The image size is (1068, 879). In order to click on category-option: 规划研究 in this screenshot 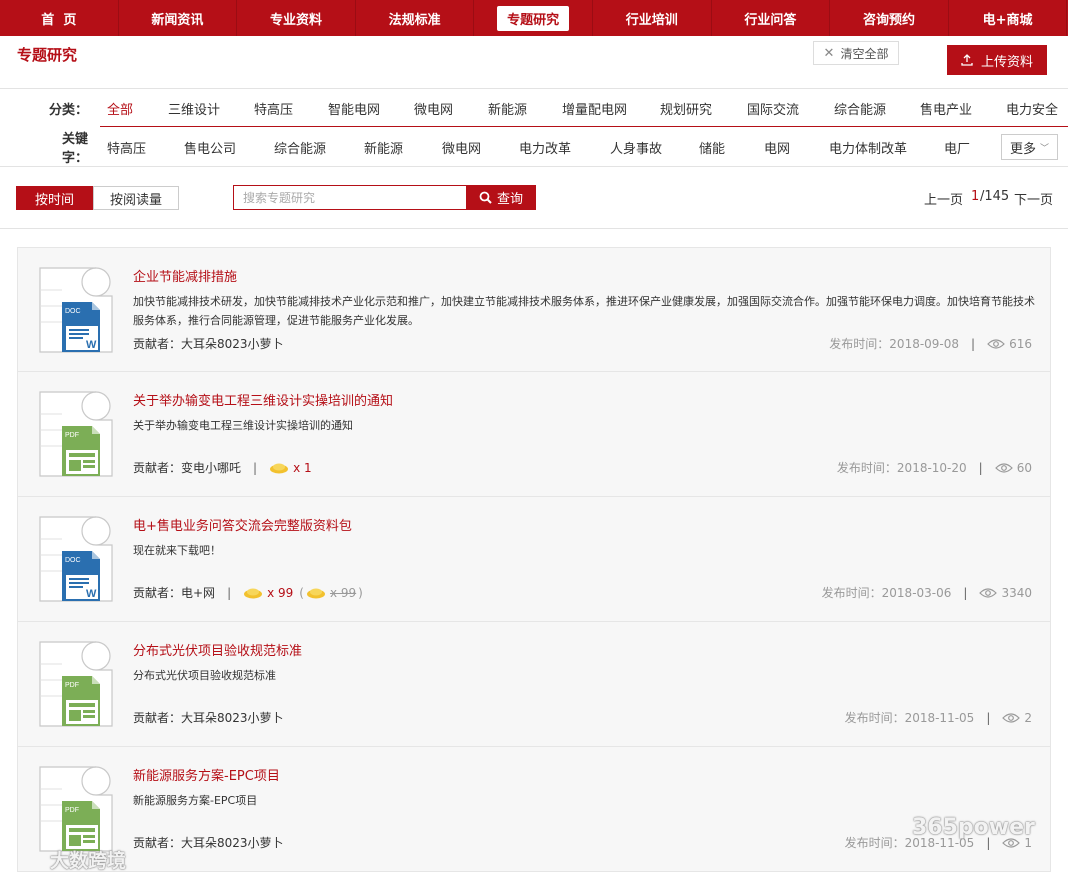, I will do `click(686, 108)`.